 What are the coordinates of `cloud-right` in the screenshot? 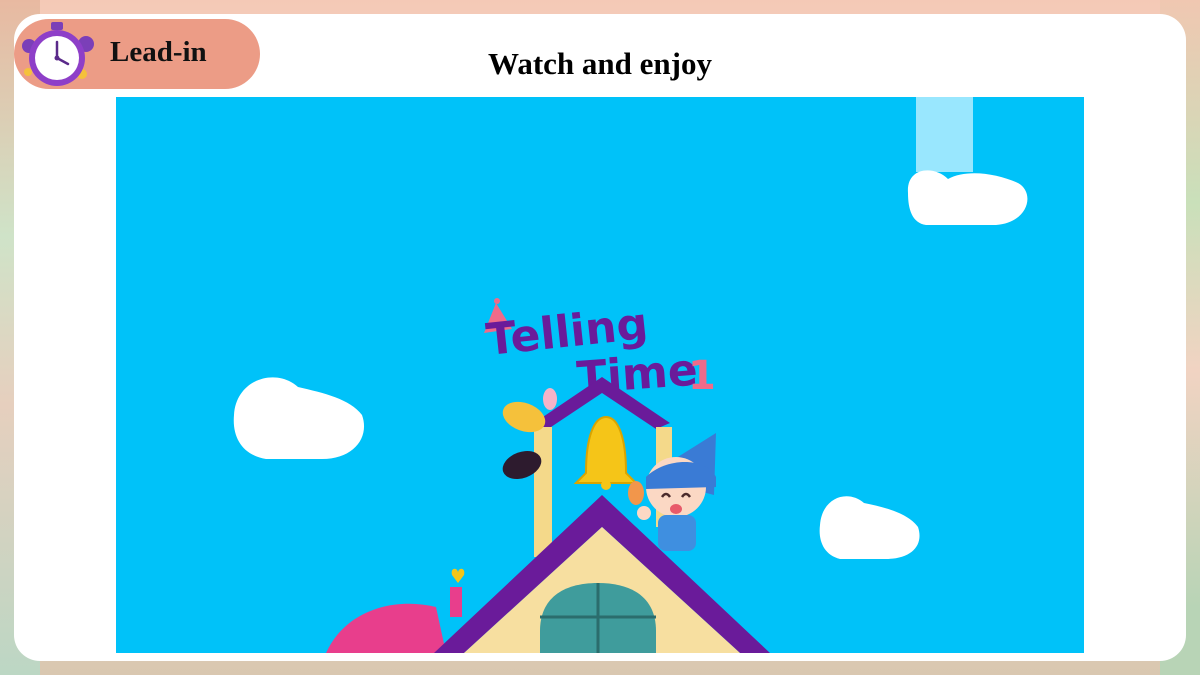 It's located at (869, 527).